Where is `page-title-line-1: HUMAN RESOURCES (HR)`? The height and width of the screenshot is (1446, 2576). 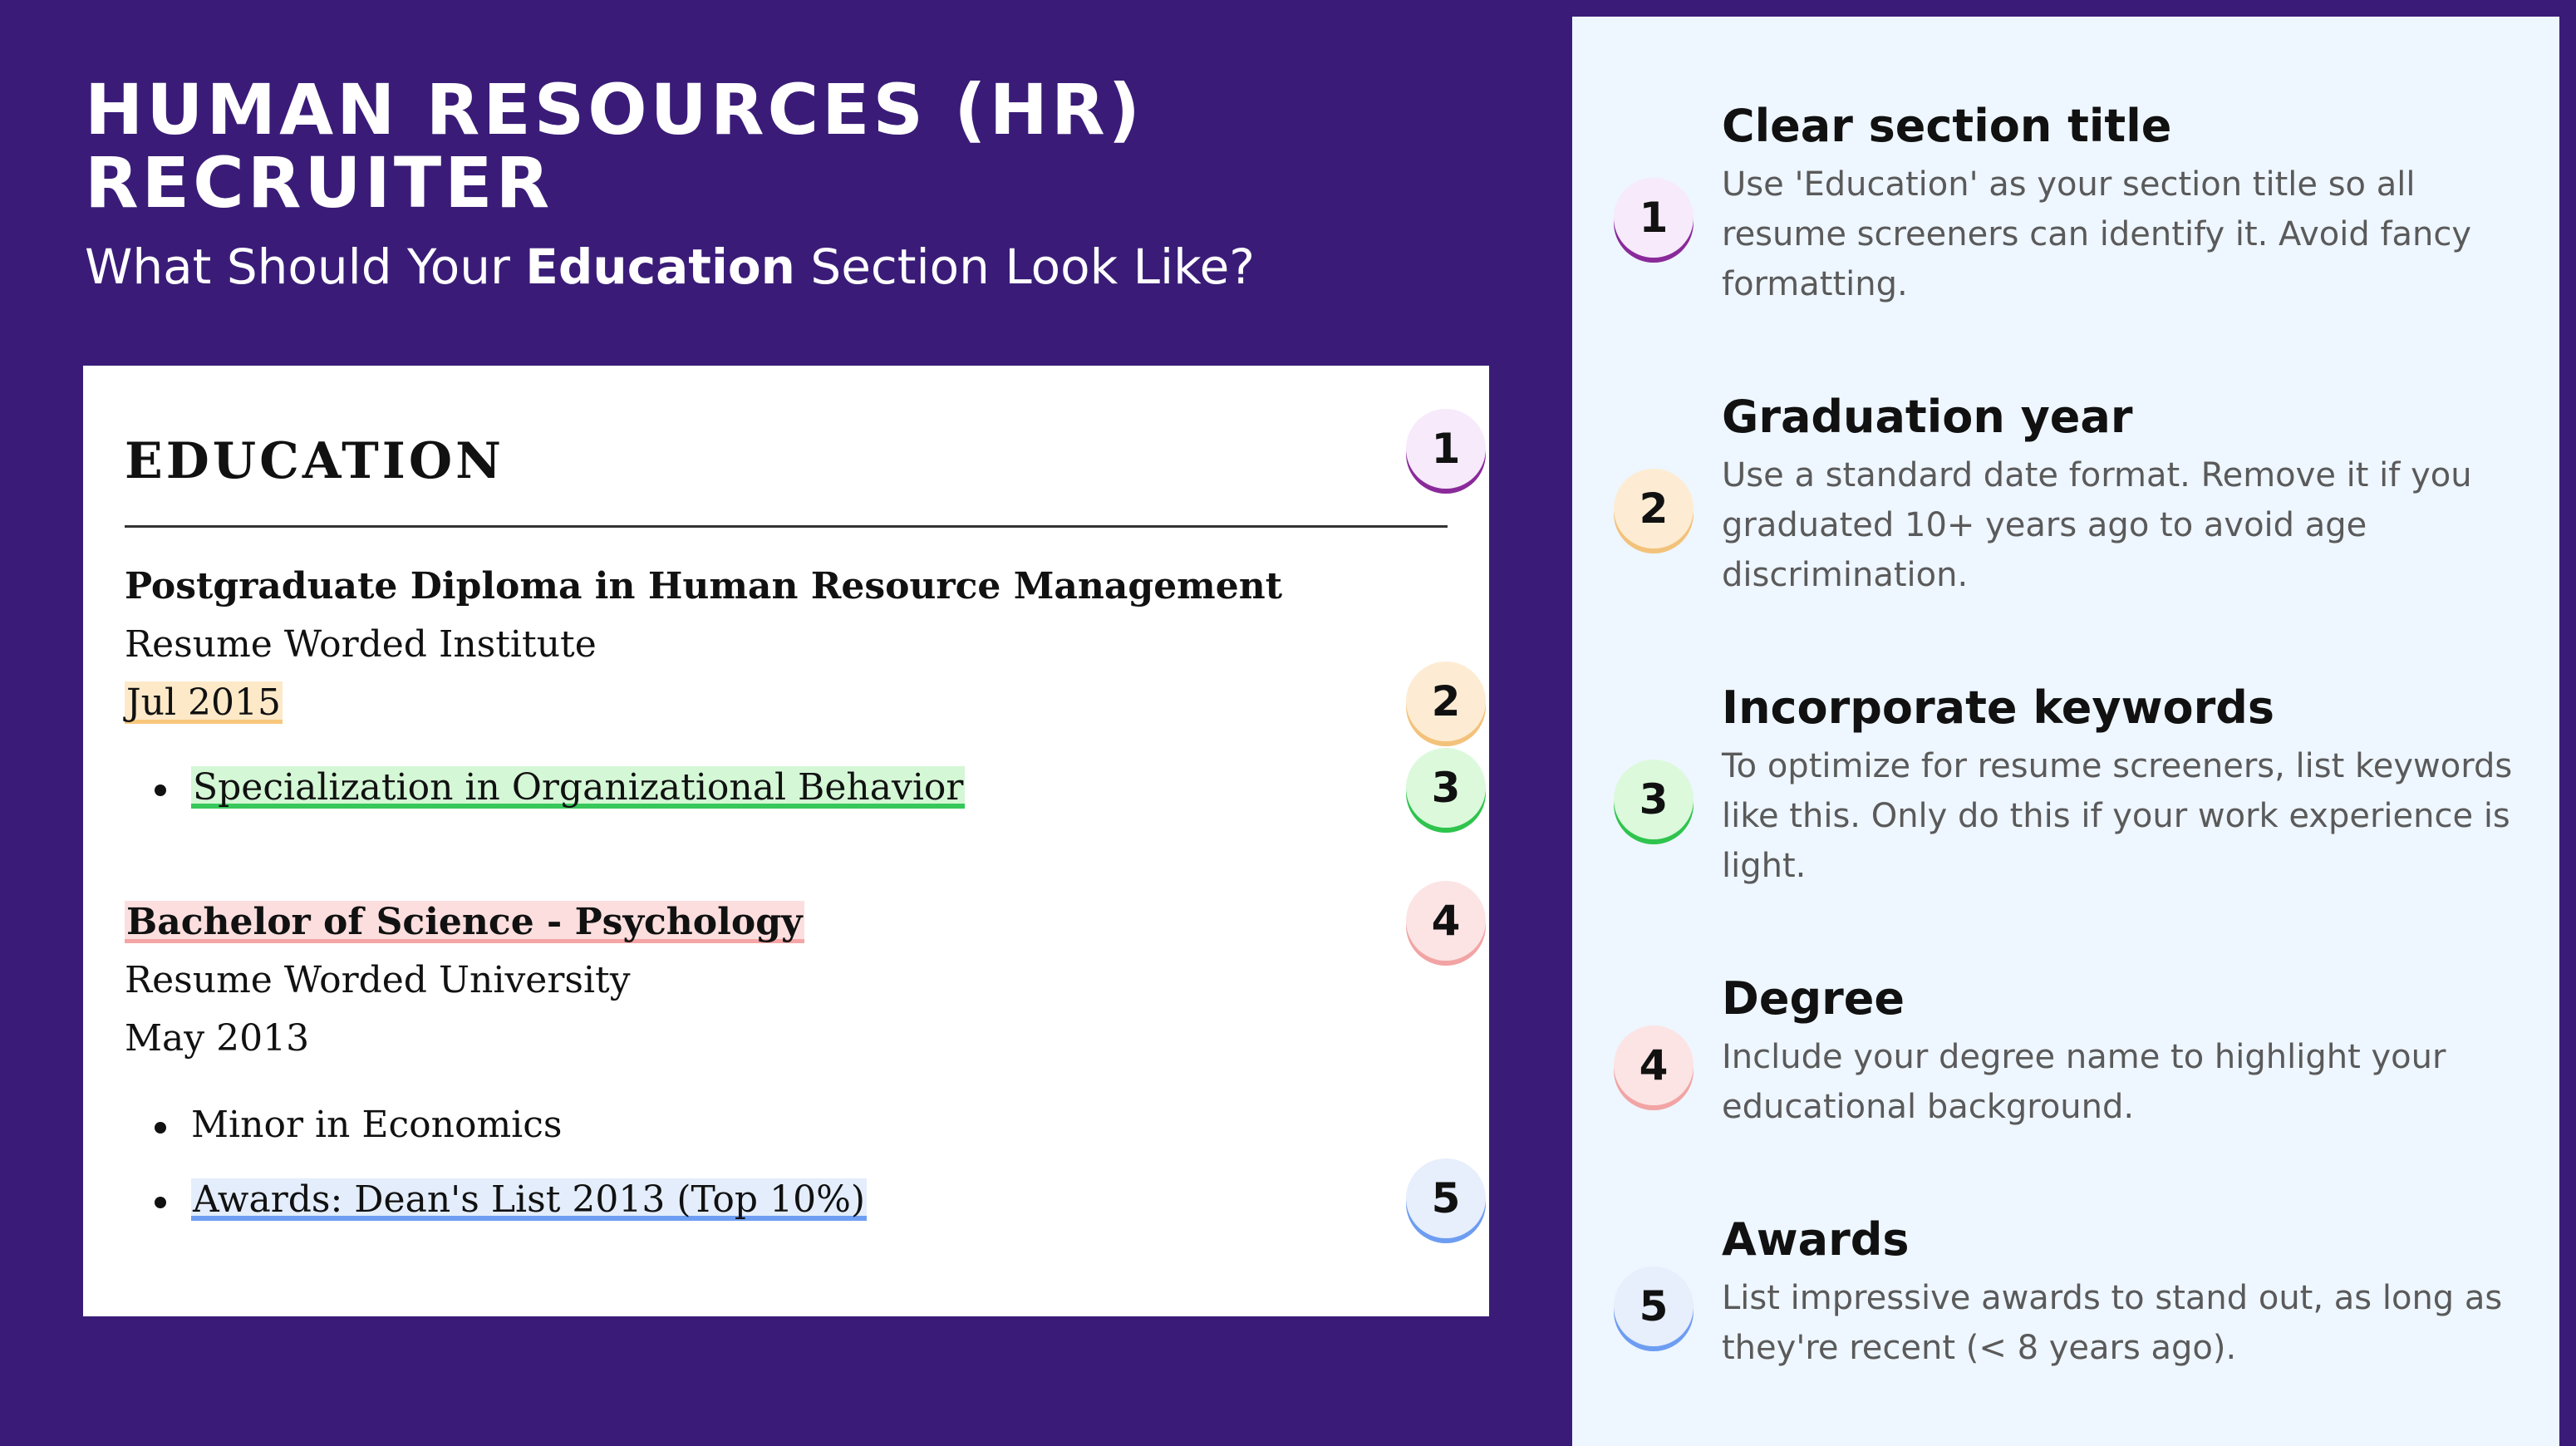 page-title-line-1: HUMAN RESOURCES (HR) is located at coordinates (614, 109).